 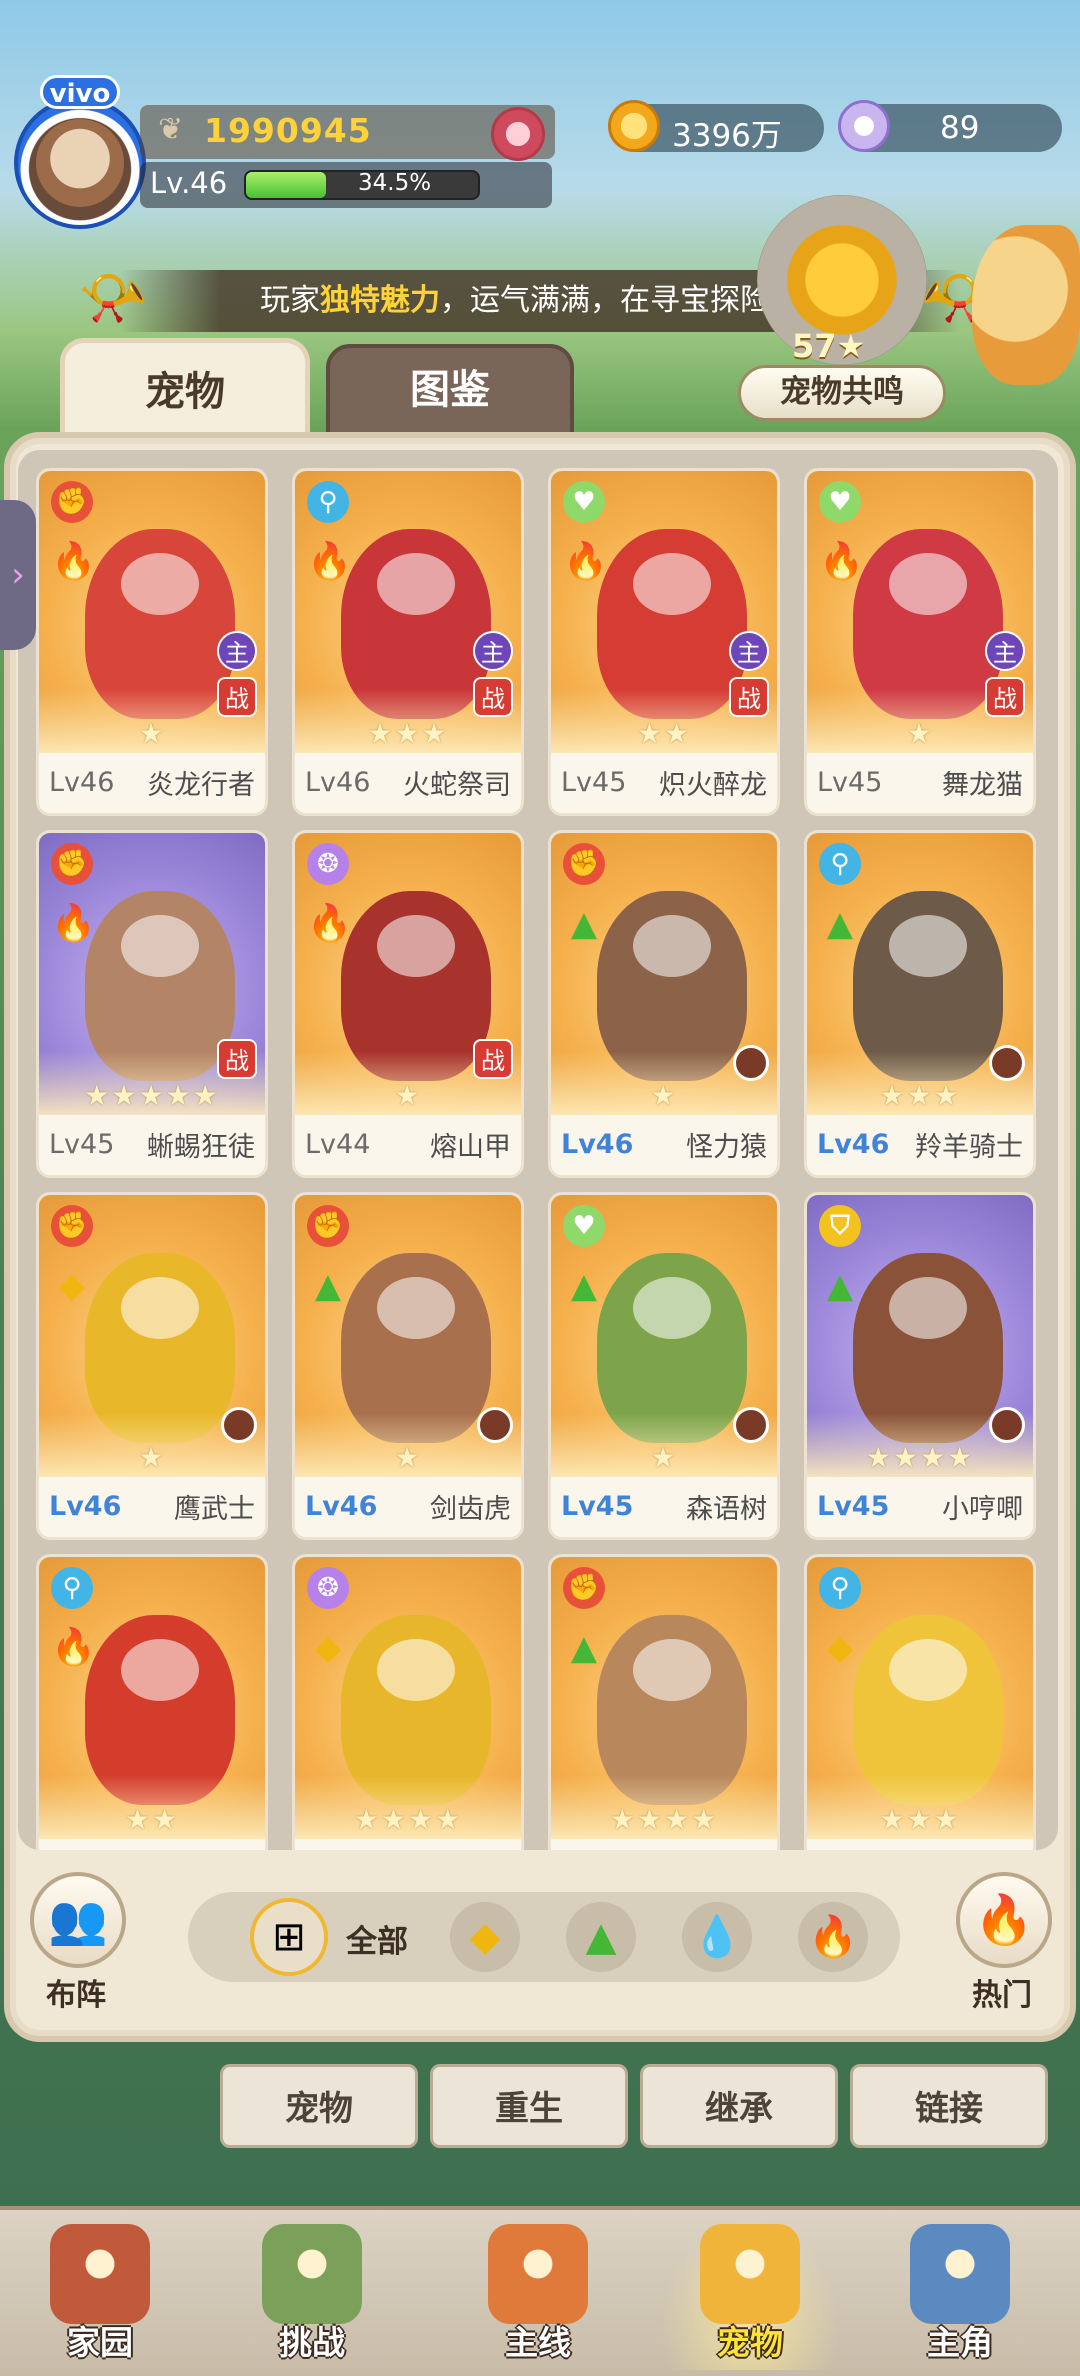 I want to click on formation-icon: 👥, so click(x=78, y=1920).